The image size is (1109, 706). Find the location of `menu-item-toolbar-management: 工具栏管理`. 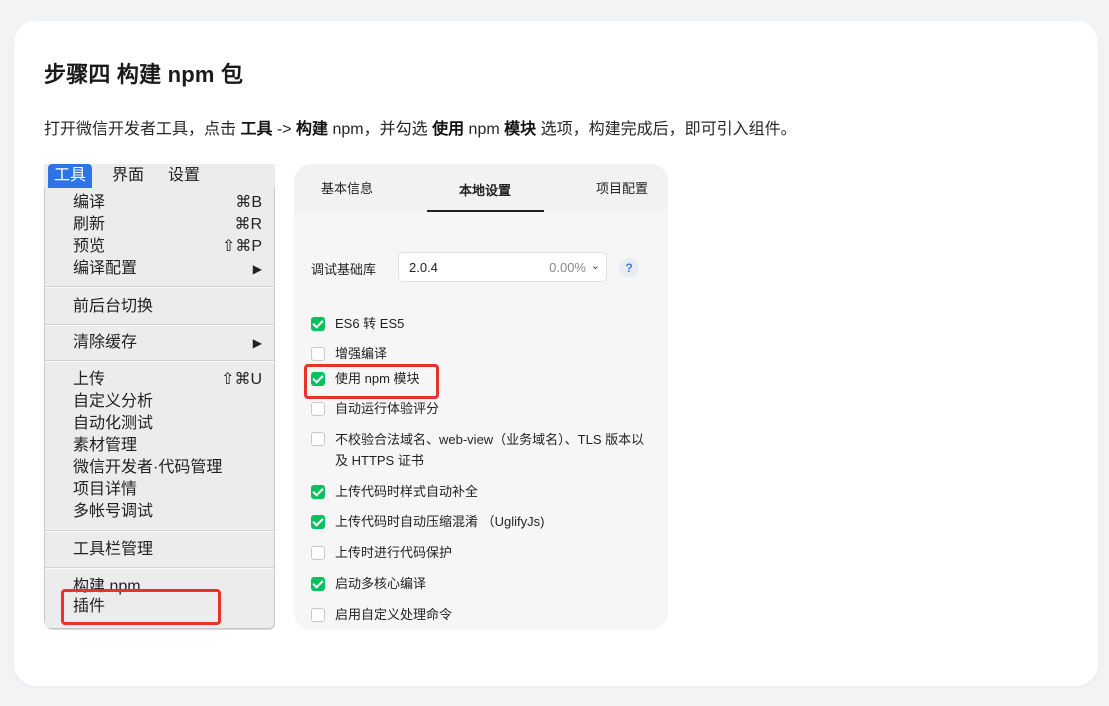

menu-item-toolbar-management: 工具栏管理 is located at coordinates (167, 550).